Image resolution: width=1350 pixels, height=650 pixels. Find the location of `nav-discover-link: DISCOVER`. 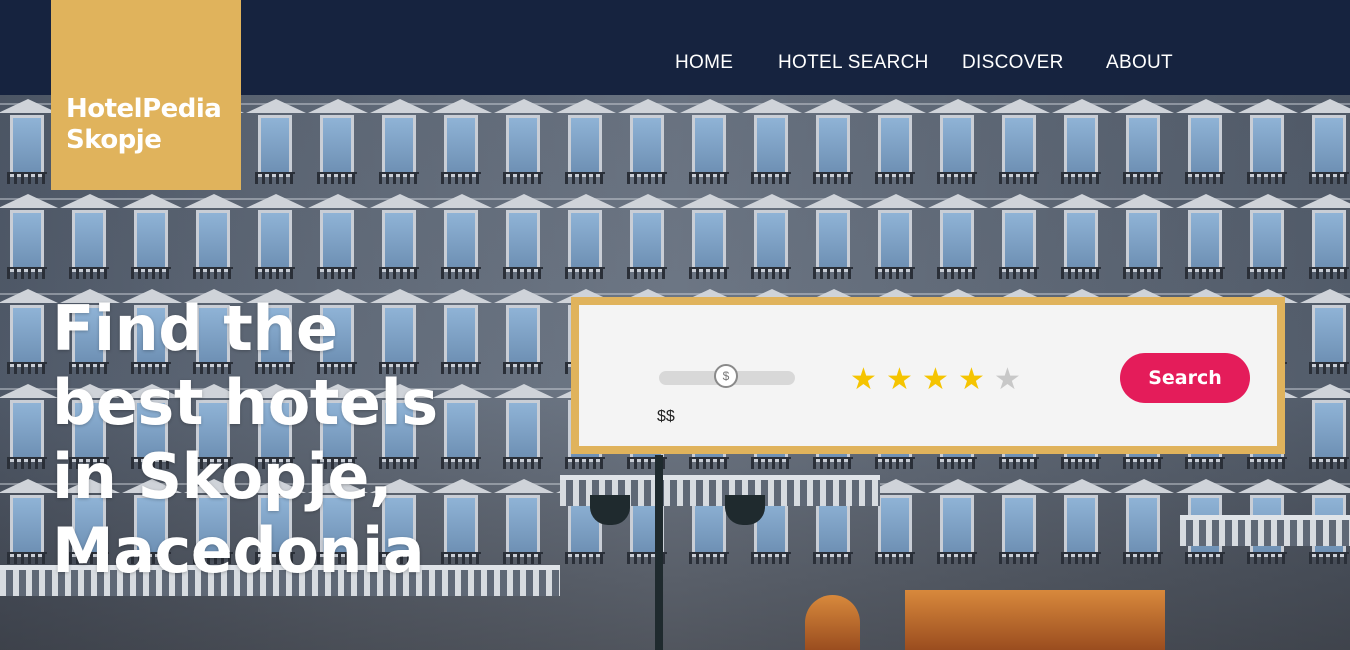

nav-discover-link: DISCOVER is located at coordinates (1013, 63).